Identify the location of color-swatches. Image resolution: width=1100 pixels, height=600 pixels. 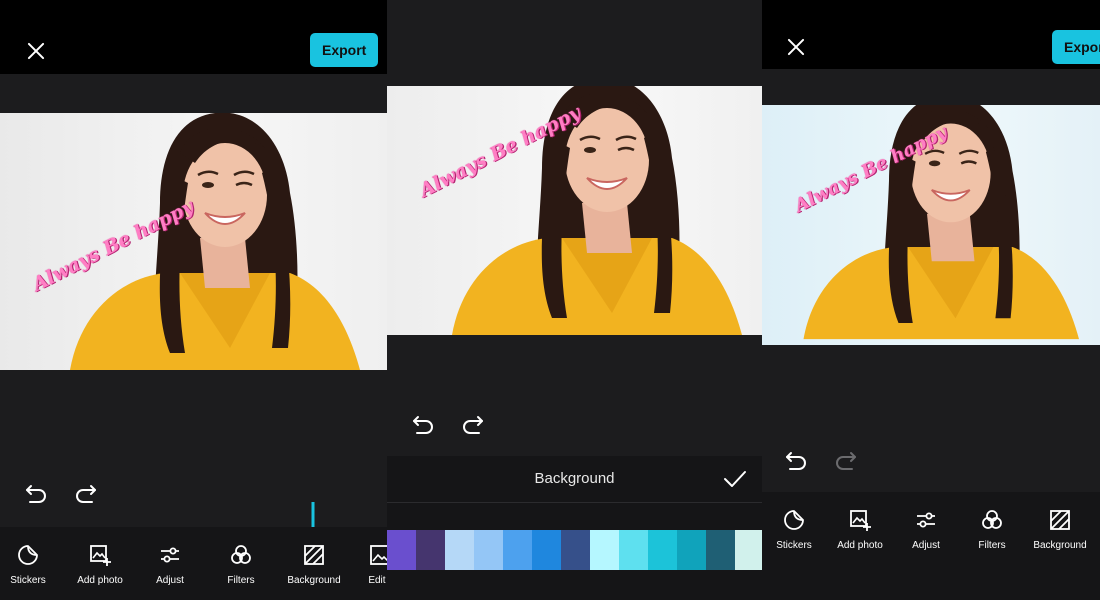
(574, 550).